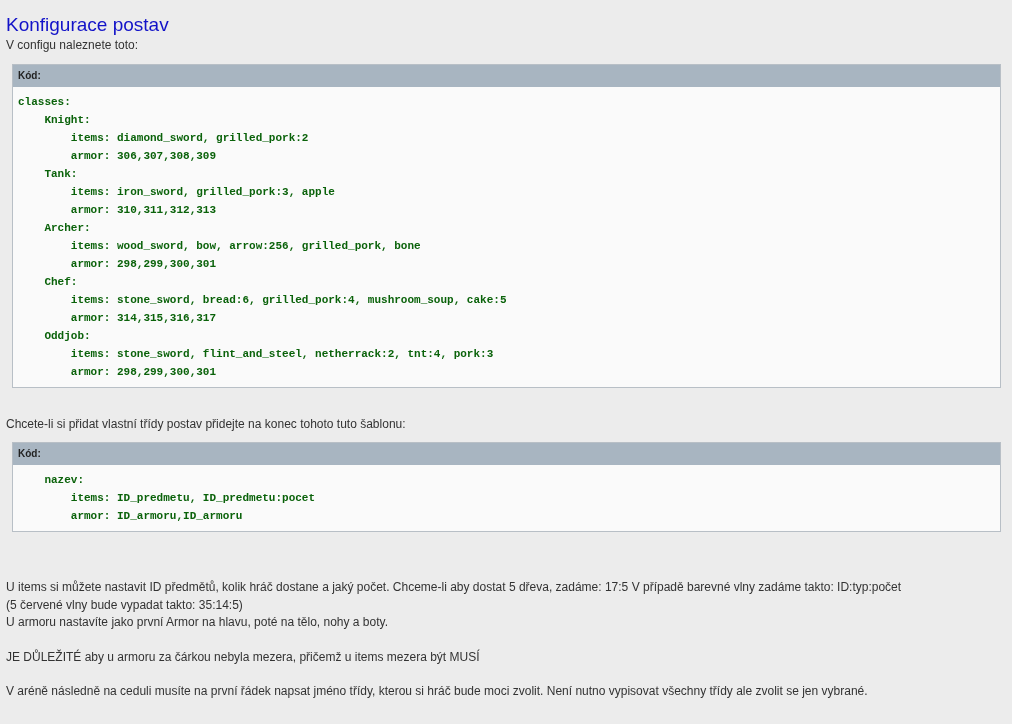  What do you see at coordinates (67, 336) in the screenshot?
I see `code-line: Oddjob:` at bounding box center [67, 336].